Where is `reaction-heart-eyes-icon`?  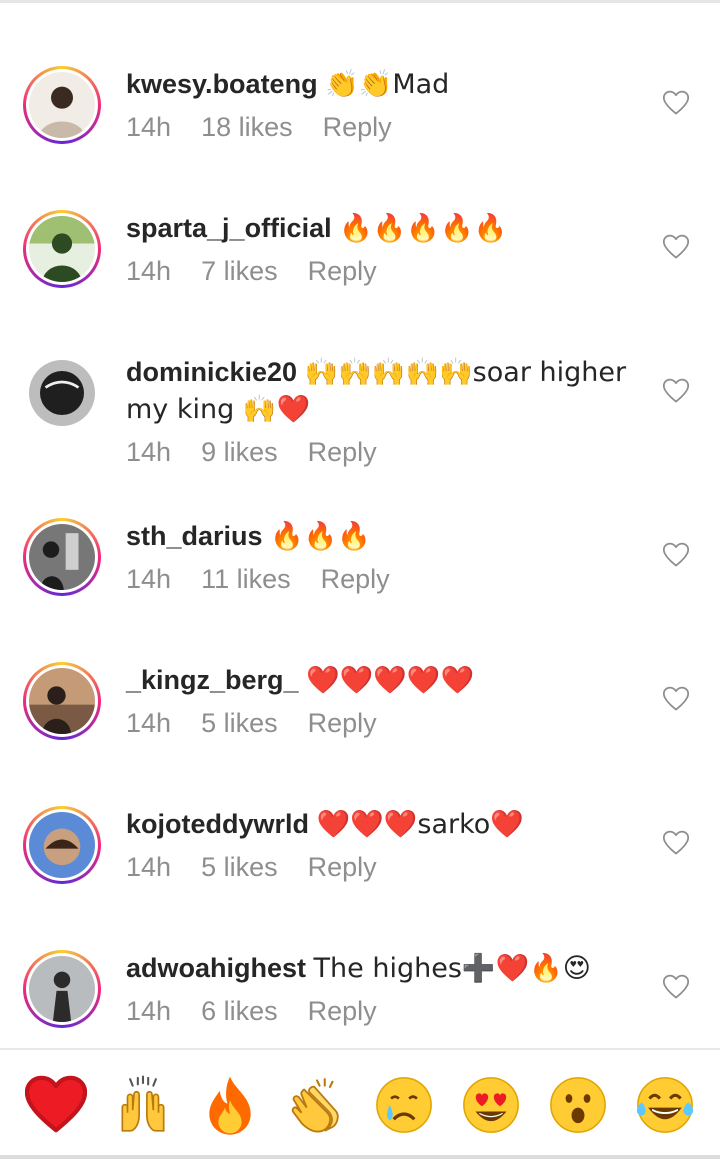 reaction-heart-eyes-icon is located at coordinates (491, 1105).